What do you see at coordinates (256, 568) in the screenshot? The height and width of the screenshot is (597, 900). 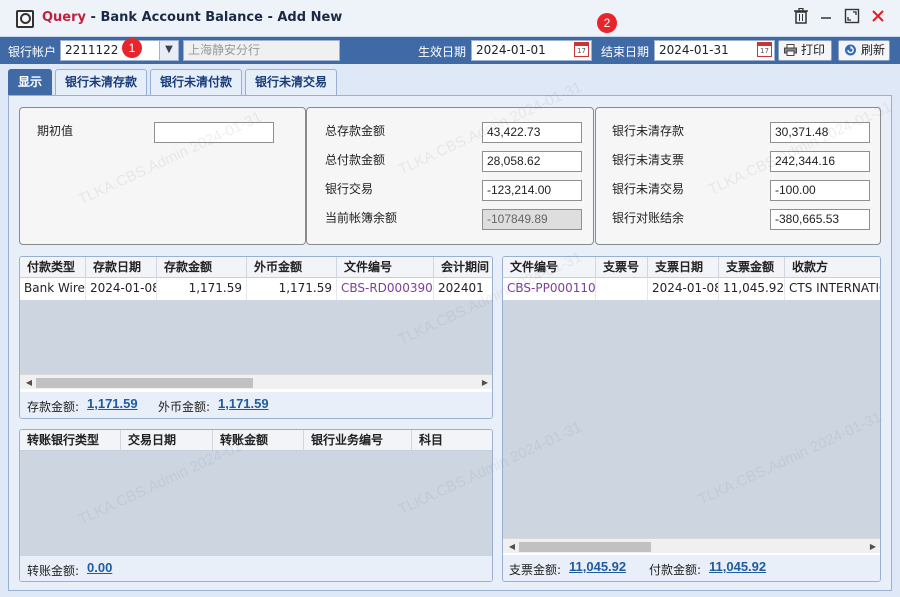 I see `transfers-grid-footer: 转账金额: 0.00` at bounding box center [256, 568].